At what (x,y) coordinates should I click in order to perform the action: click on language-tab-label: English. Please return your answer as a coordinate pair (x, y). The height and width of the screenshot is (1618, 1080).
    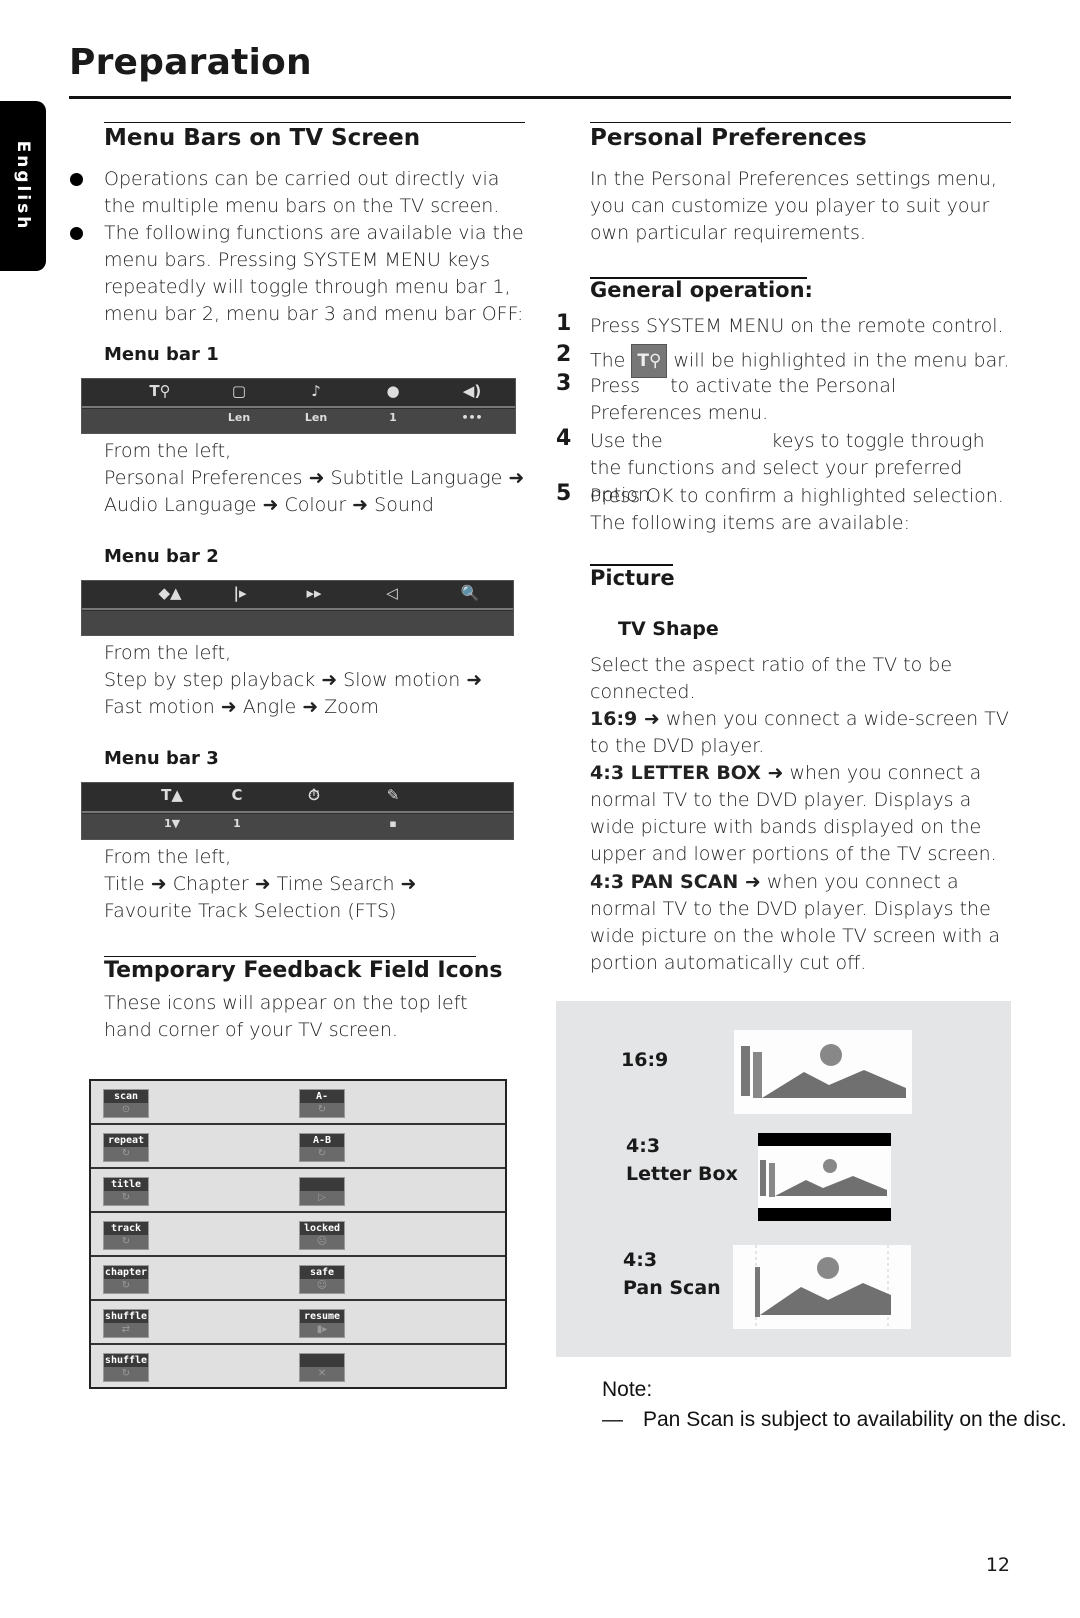
    Looking at the image, I should click on (23, 186).